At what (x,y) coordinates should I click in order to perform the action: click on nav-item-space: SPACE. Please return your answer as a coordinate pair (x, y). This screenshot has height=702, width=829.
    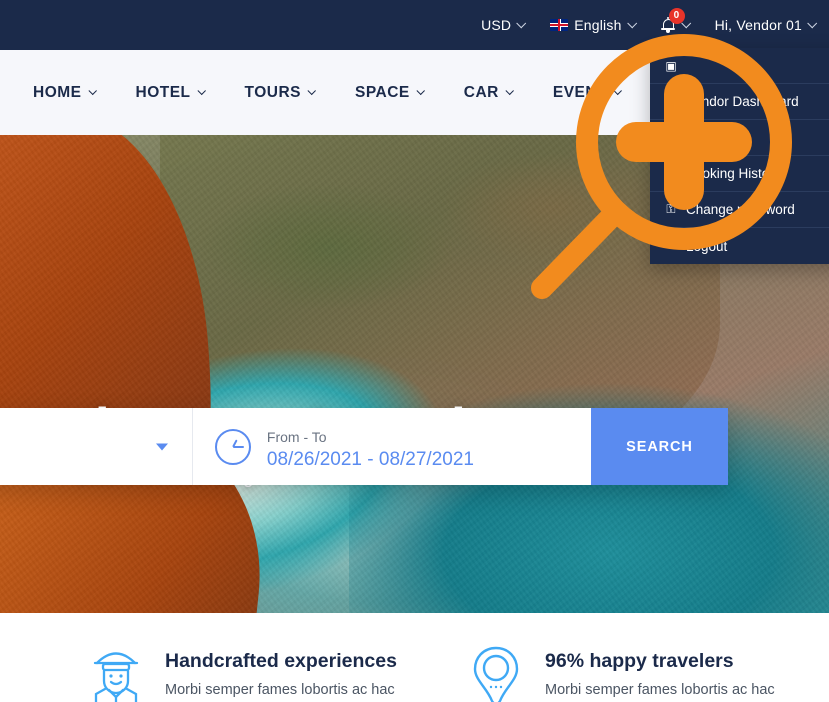
    Looking at the image, I should click on (390, 92).